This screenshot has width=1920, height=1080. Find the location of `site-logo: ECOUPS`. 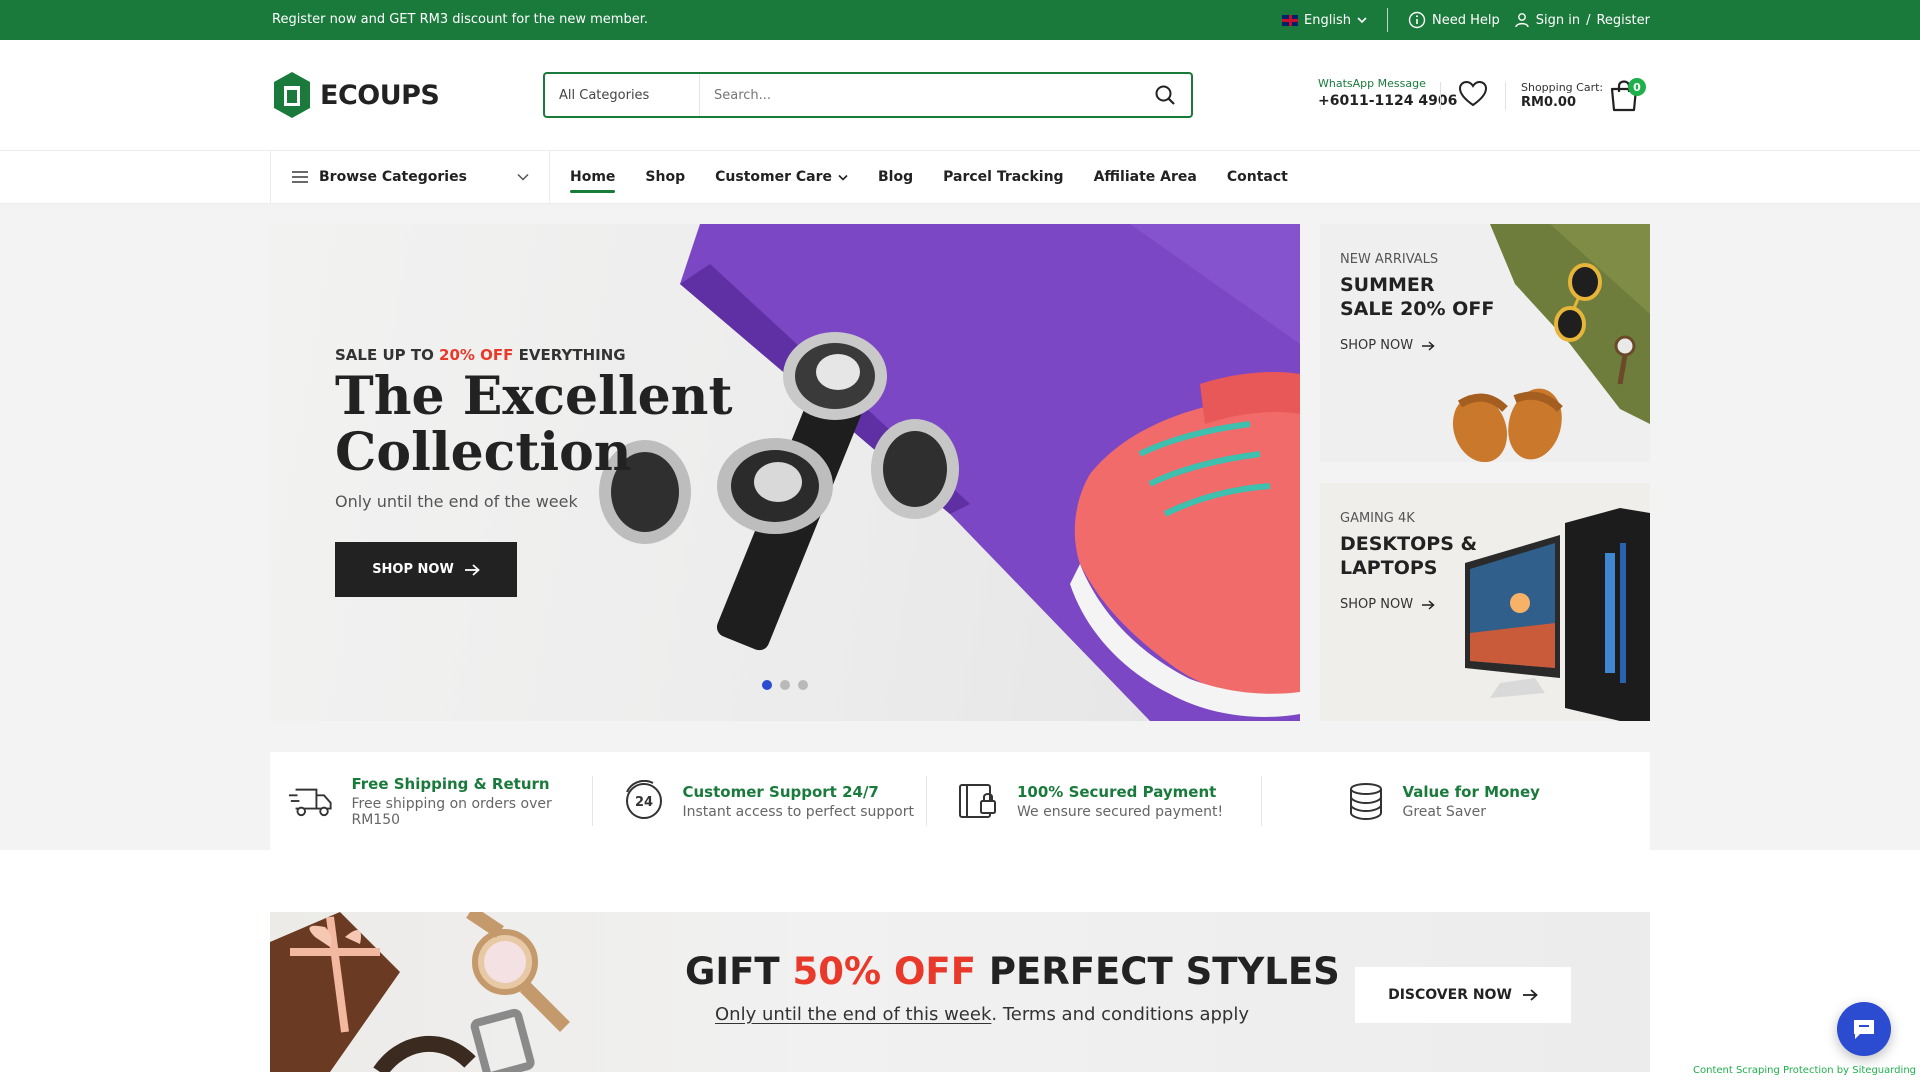

site-logo: ECOUPS is located at coordinates (355, 95).